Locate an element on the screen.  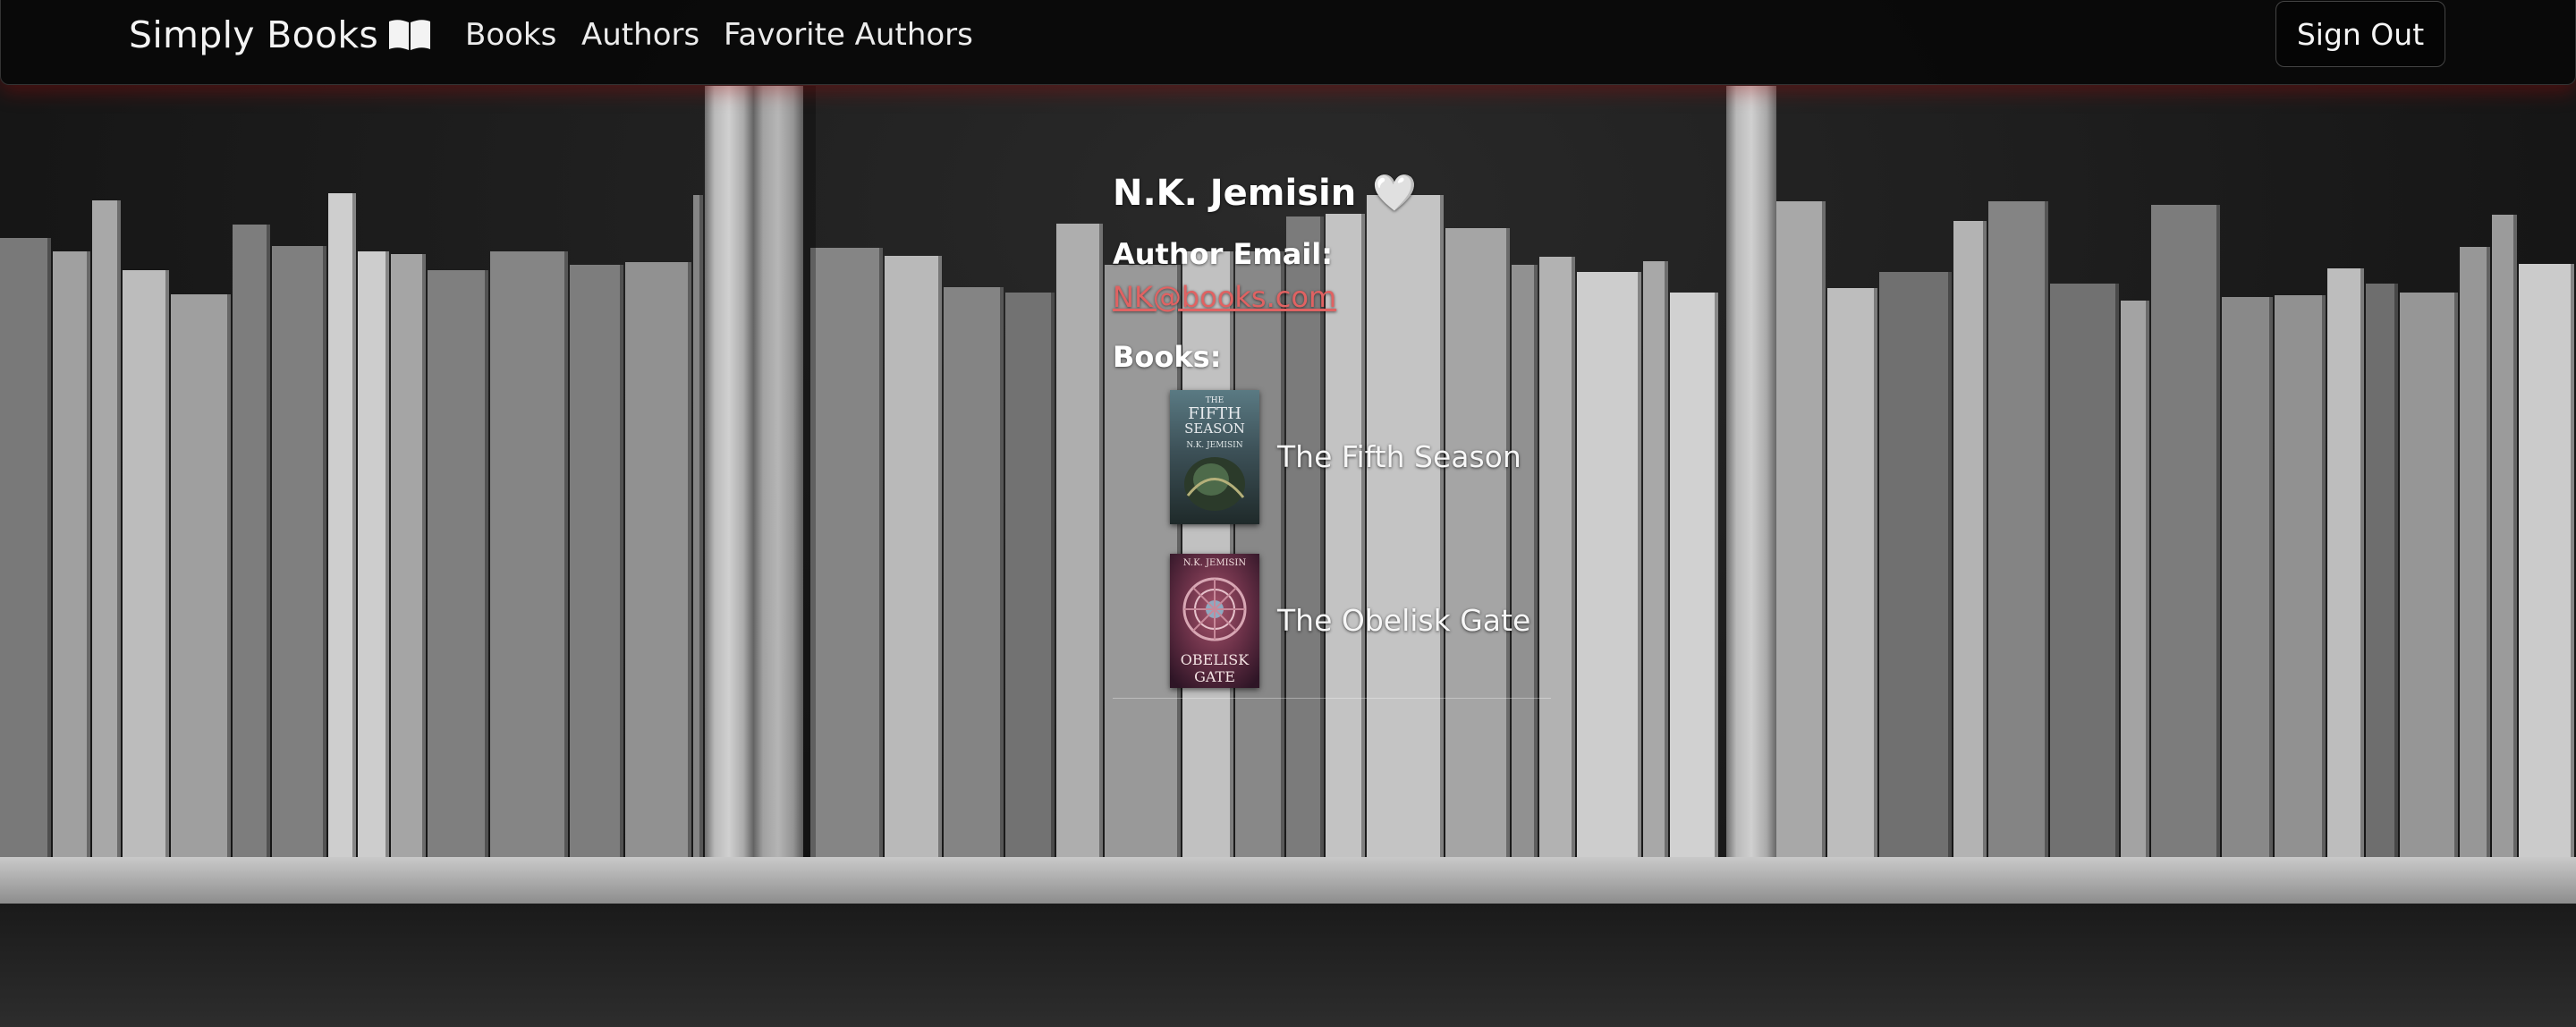
nav-link-favorite-authors: Favorite Authors is located at coordinates (848, 35).